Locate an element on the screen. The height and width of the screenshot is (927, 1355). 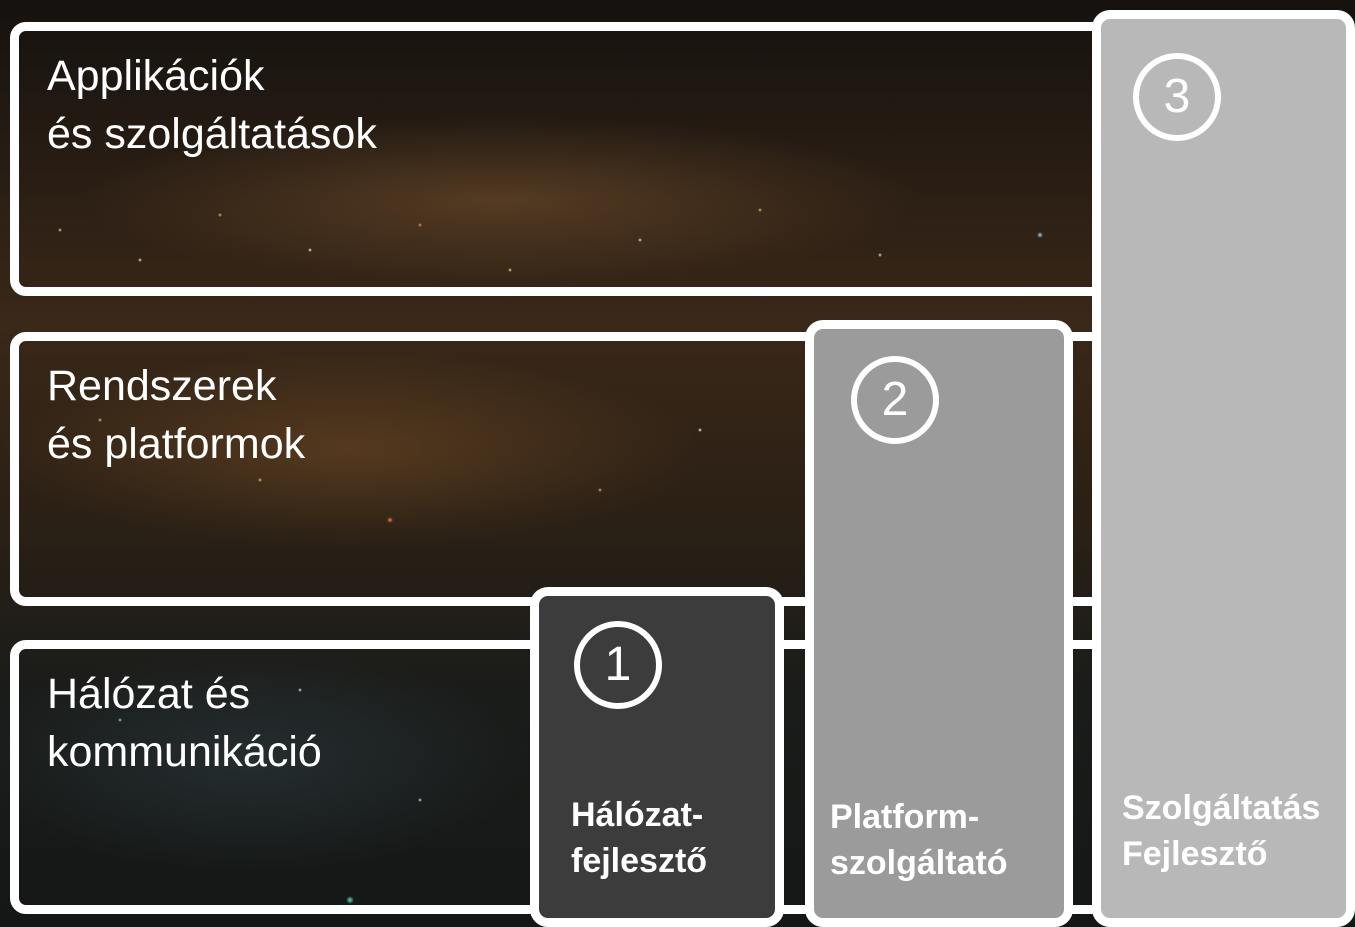
layer-network-communication-label: Hálózat és kommunikáció is located at coordinates (184, 723).